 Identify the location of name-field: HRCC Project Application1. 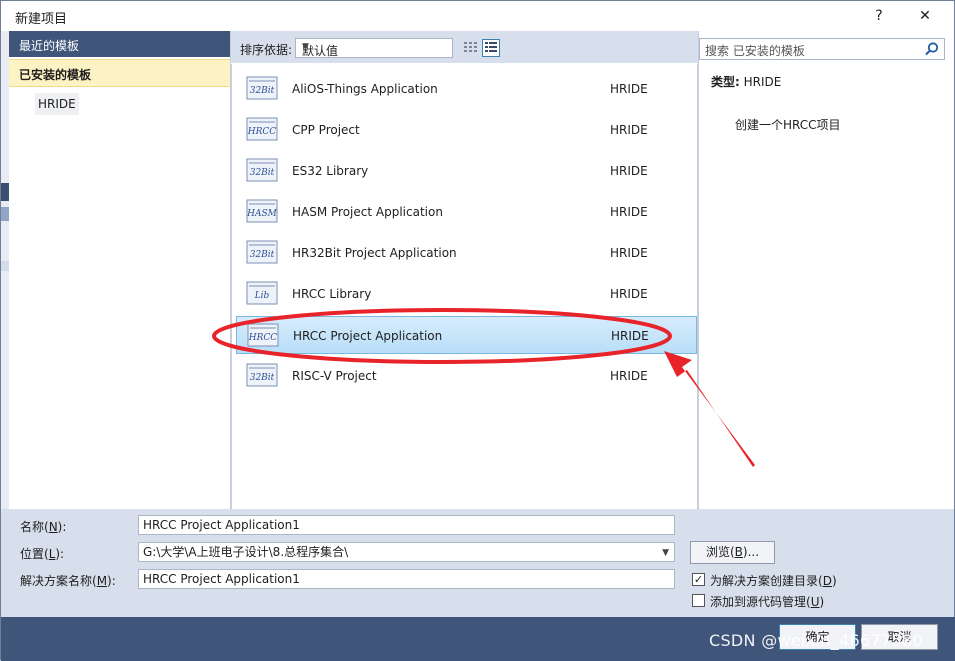
(406, 525).